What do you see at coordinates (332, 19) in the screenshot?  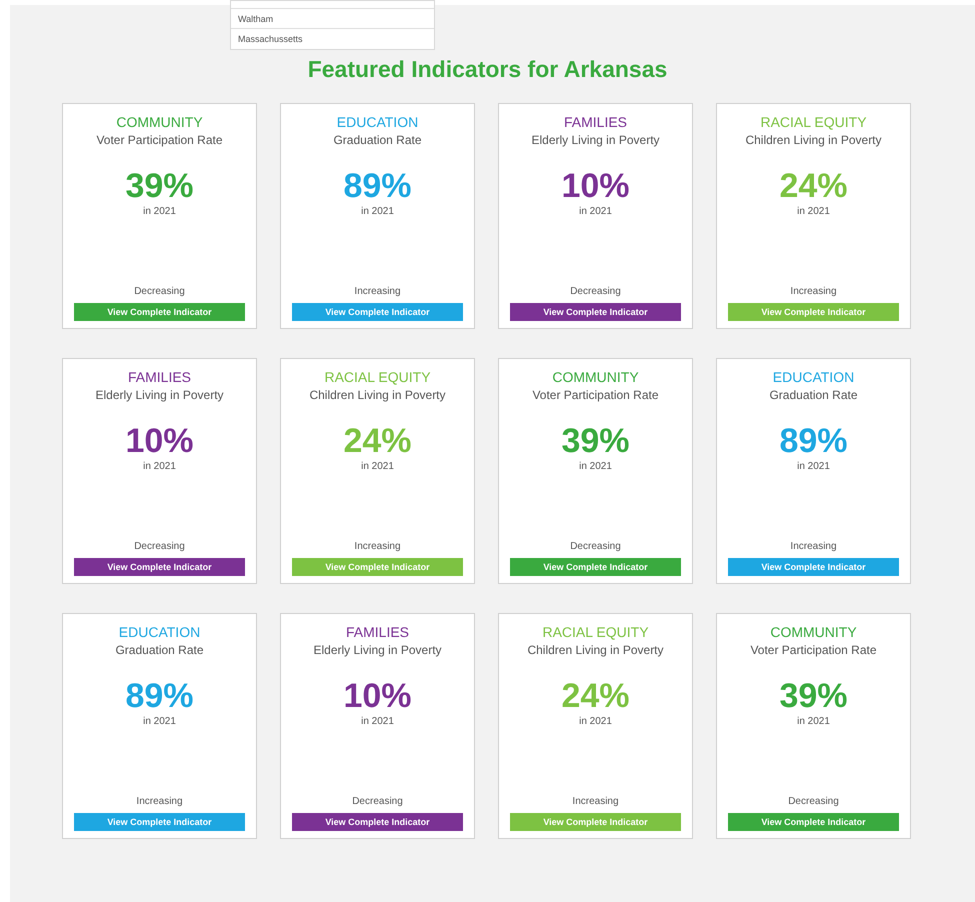 I see `list-item: Waltham` at bounding box center [332, 19].